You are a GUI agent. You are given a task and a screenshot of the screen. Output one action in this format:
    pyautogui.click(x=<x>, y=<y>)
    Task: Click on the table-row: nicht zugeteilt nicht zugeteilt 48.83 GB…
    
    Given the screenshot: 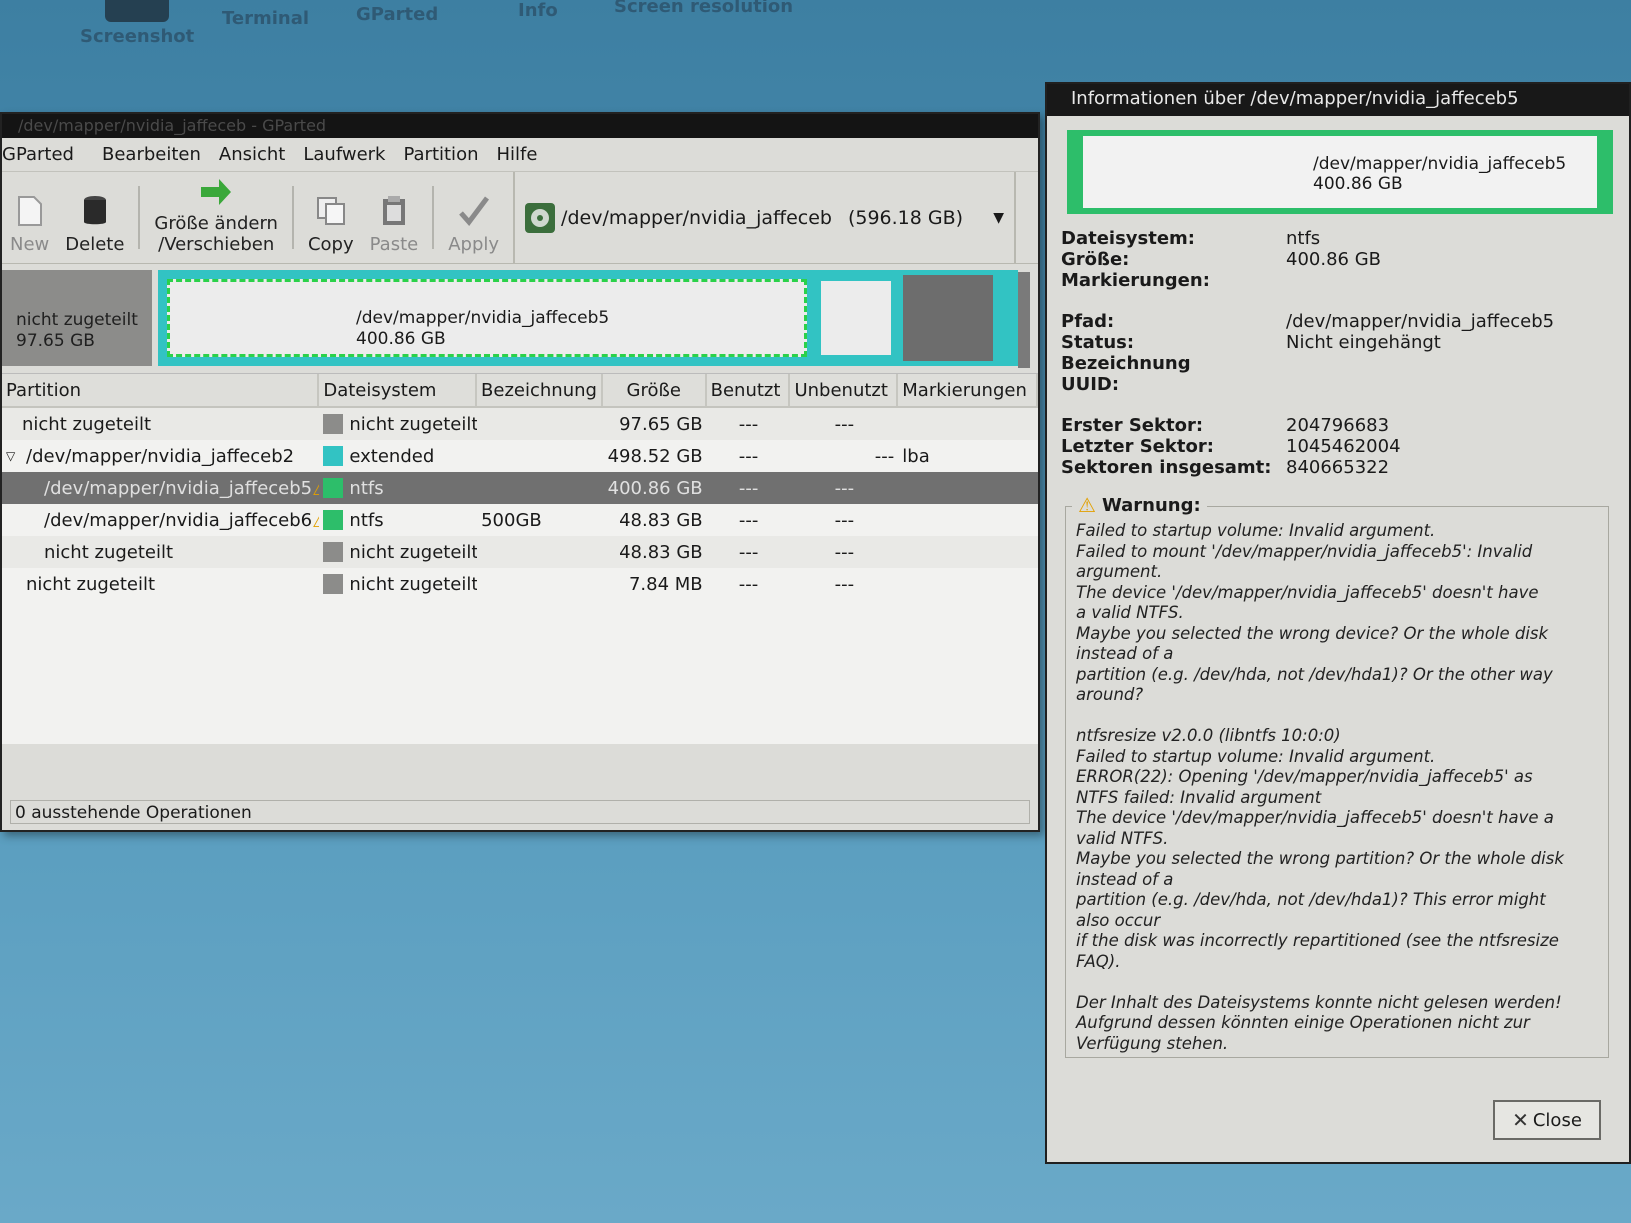 What is the action you would take?
    pyautogui.click(x=520, y=552)
    